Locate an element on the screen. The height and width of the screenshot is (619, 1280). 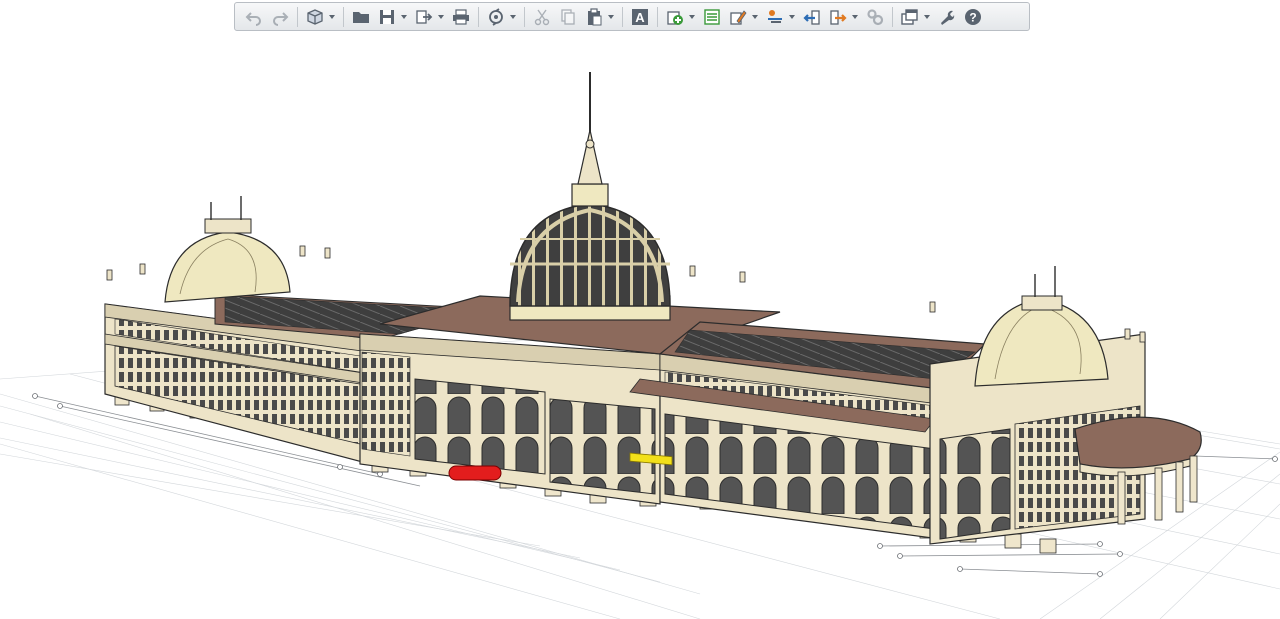
filter-dropdown-arrow is located at coordinates (792, 17).